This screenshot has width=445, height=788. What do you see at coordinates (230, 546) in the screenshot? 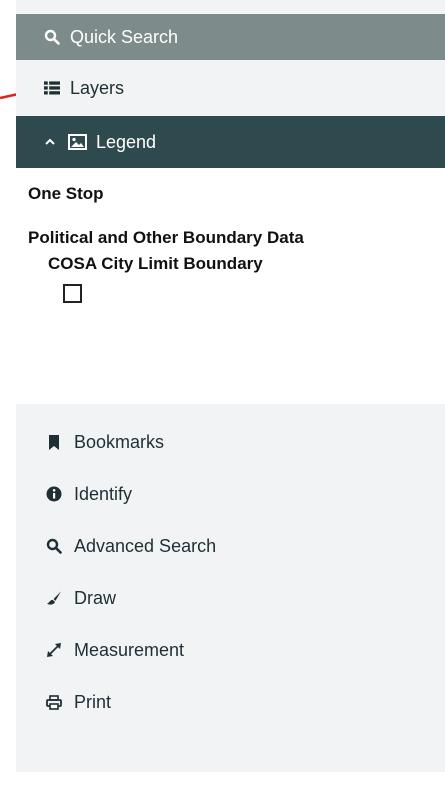
I see `advanced-search-button: Advanced Search` at bounding box center [230, 546].